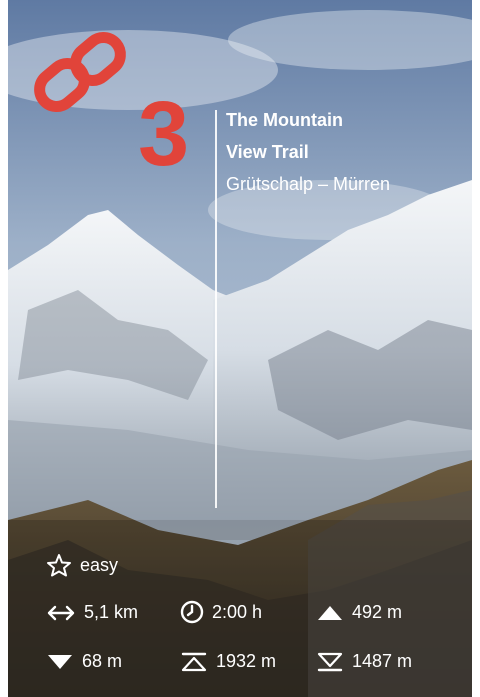  Describe the element at coordinates (192, 612) in the screenshot. I see `clock-icon` at that location.